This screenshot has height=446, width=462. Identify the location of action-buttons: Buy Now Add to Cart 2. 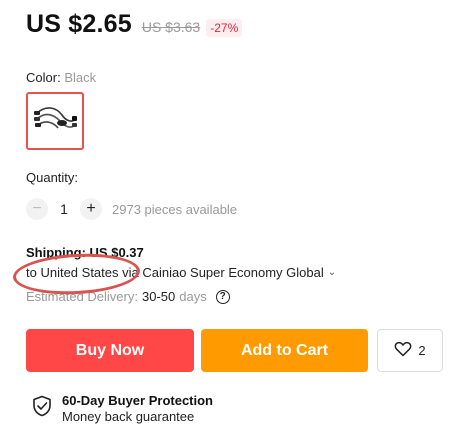
(234, 350).